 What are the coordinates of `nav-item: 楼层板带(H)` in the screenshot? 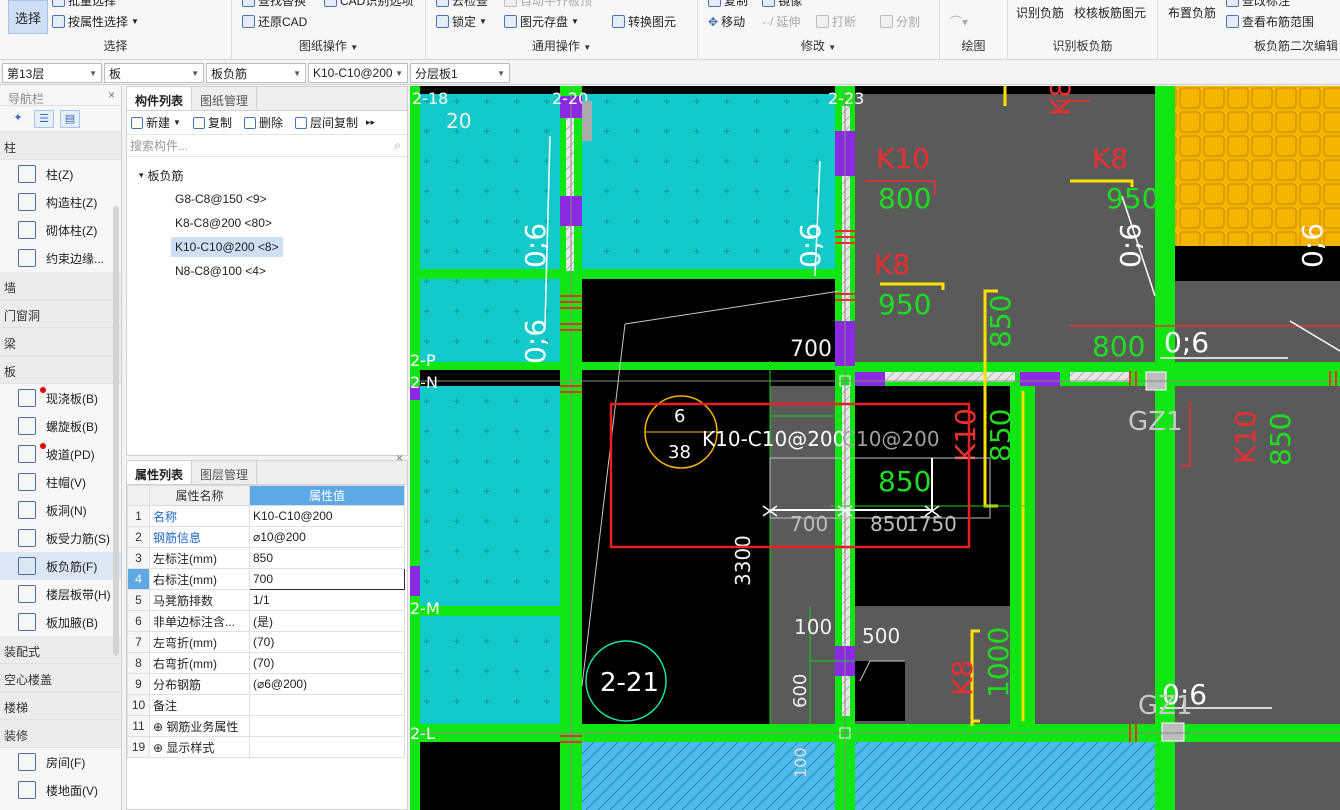 It's located at (60, 594).